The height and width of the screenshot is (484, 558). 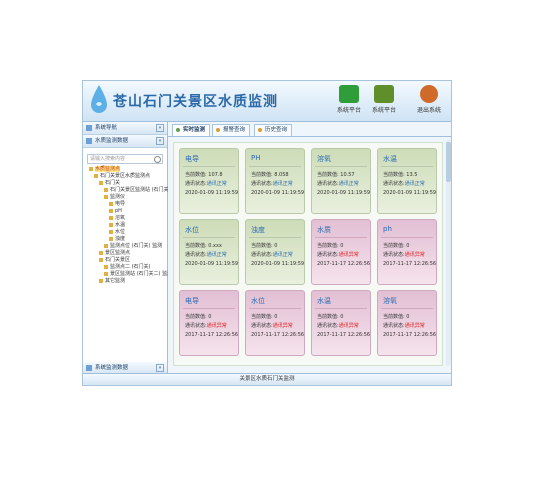 What do you see at coordinates (324, 230) in the screenshot?
I see `sensor-card-title: 水质` at bounding box center [324, 230].